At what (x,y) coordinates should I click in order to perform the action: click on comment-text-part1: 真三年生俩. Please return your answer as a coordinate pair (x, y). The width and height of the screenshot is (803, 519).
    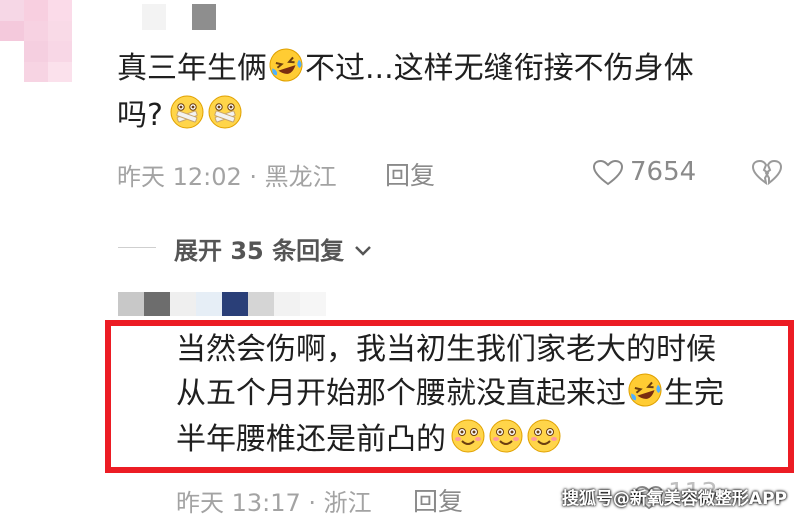
    Looking at the image, I should click on (192, 68).